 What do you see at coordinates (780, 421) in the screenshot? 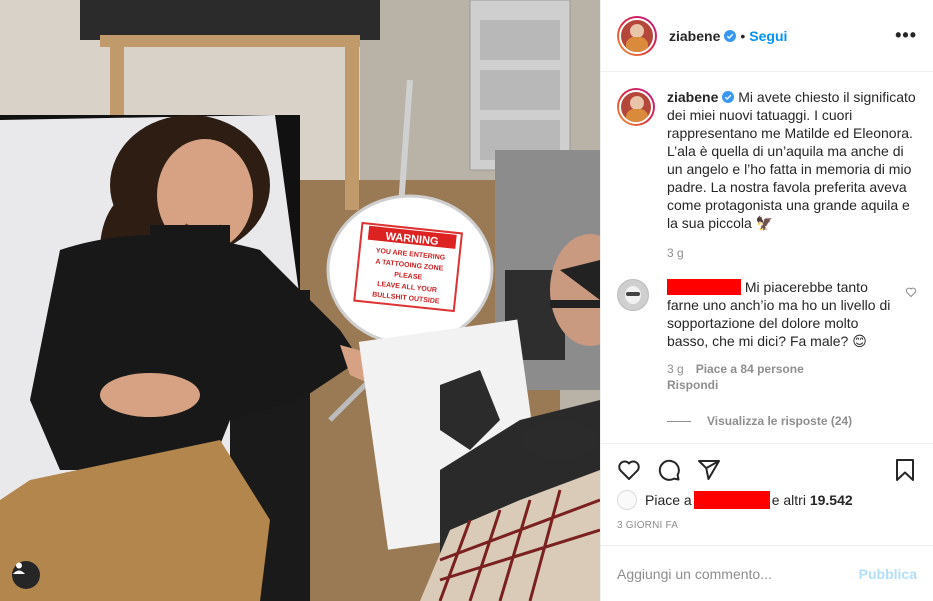
I see `view-replies-label: Visualizza le risposte (24)` at bounding box center [780, 421].